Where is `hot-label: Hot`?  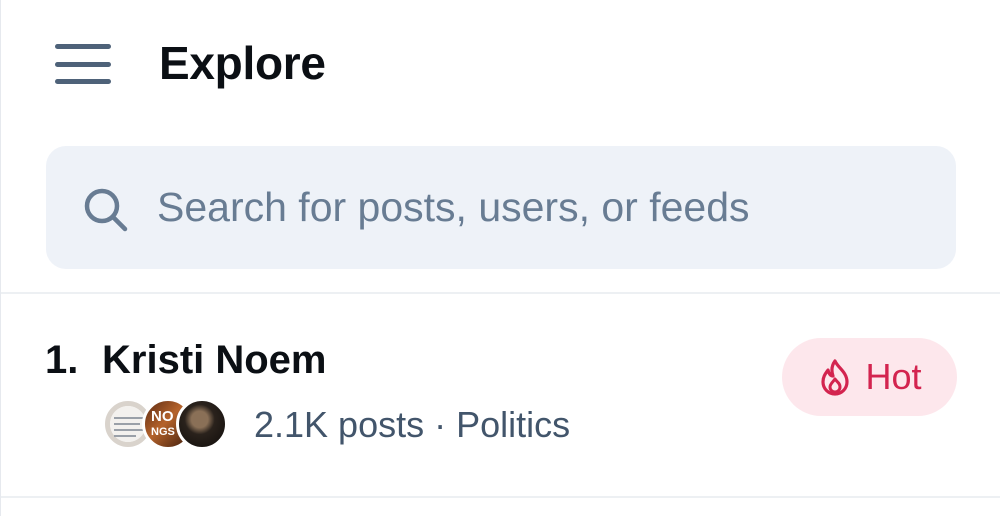
hot-label: Hot is located at coordinates (893, 376).